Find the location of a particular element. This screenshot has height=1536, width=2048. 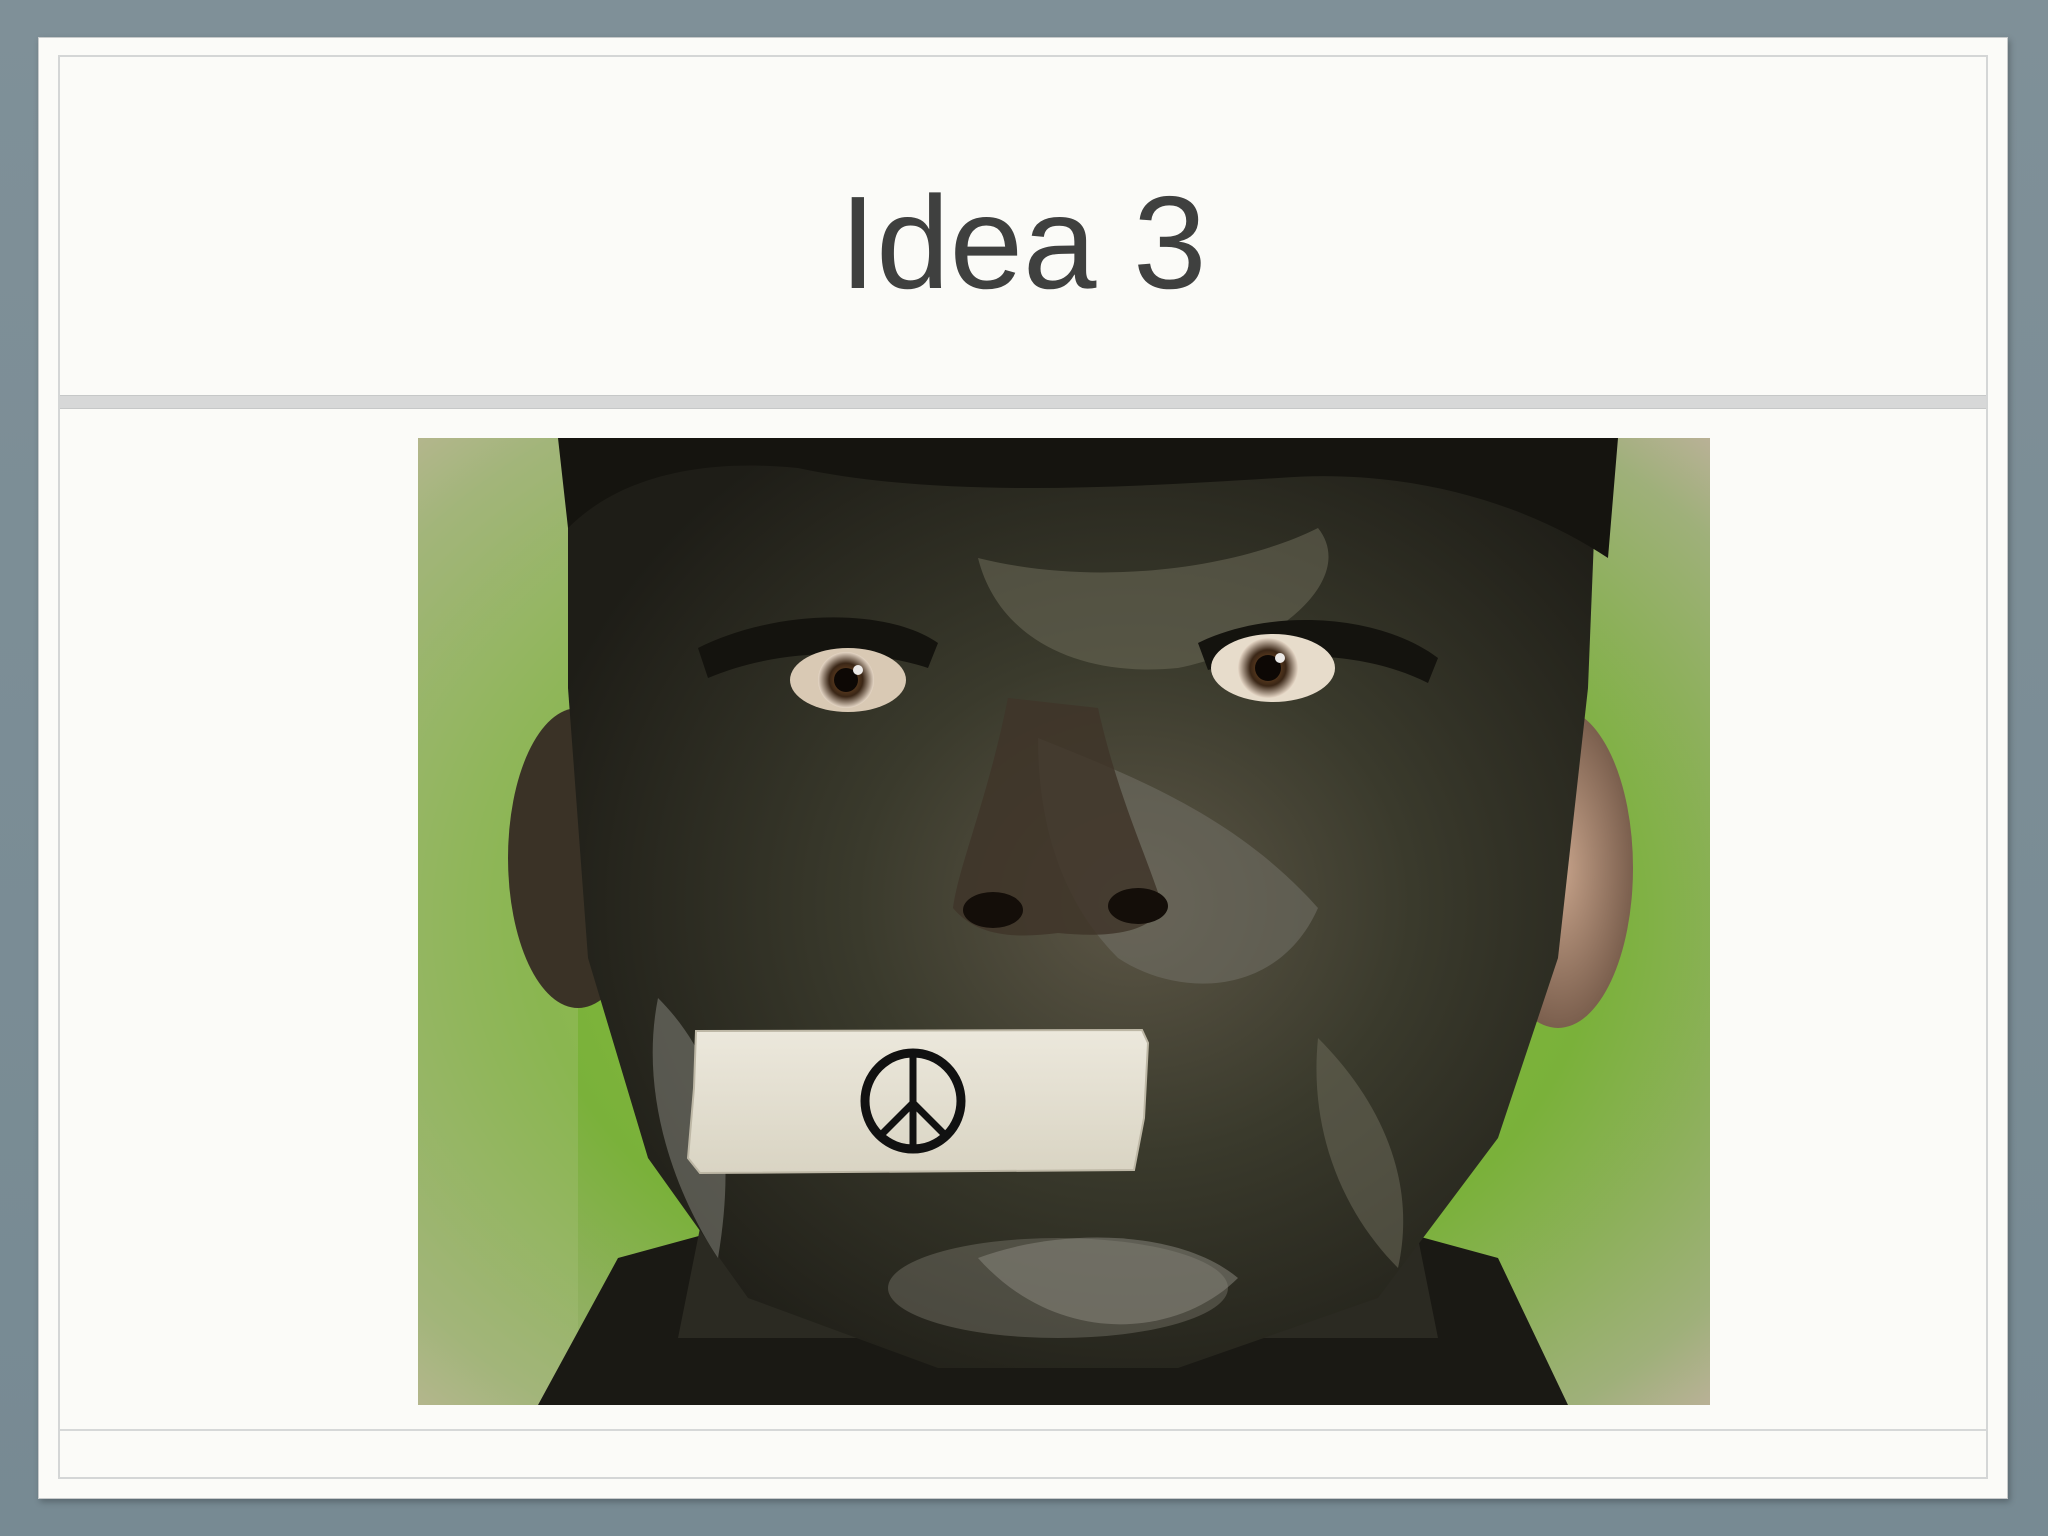

peace-symbol-icon is located at coordinates (918, 1101).